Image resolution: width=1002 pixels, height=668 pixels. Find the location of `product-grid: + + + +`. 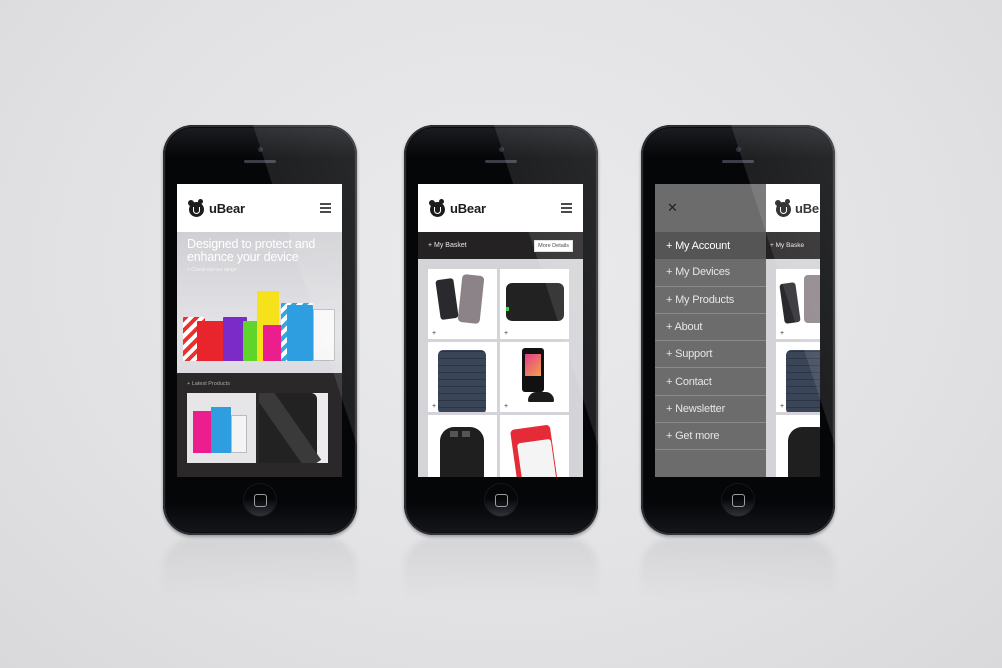

product-grid: + + + + is located at coordinates (500, 368).